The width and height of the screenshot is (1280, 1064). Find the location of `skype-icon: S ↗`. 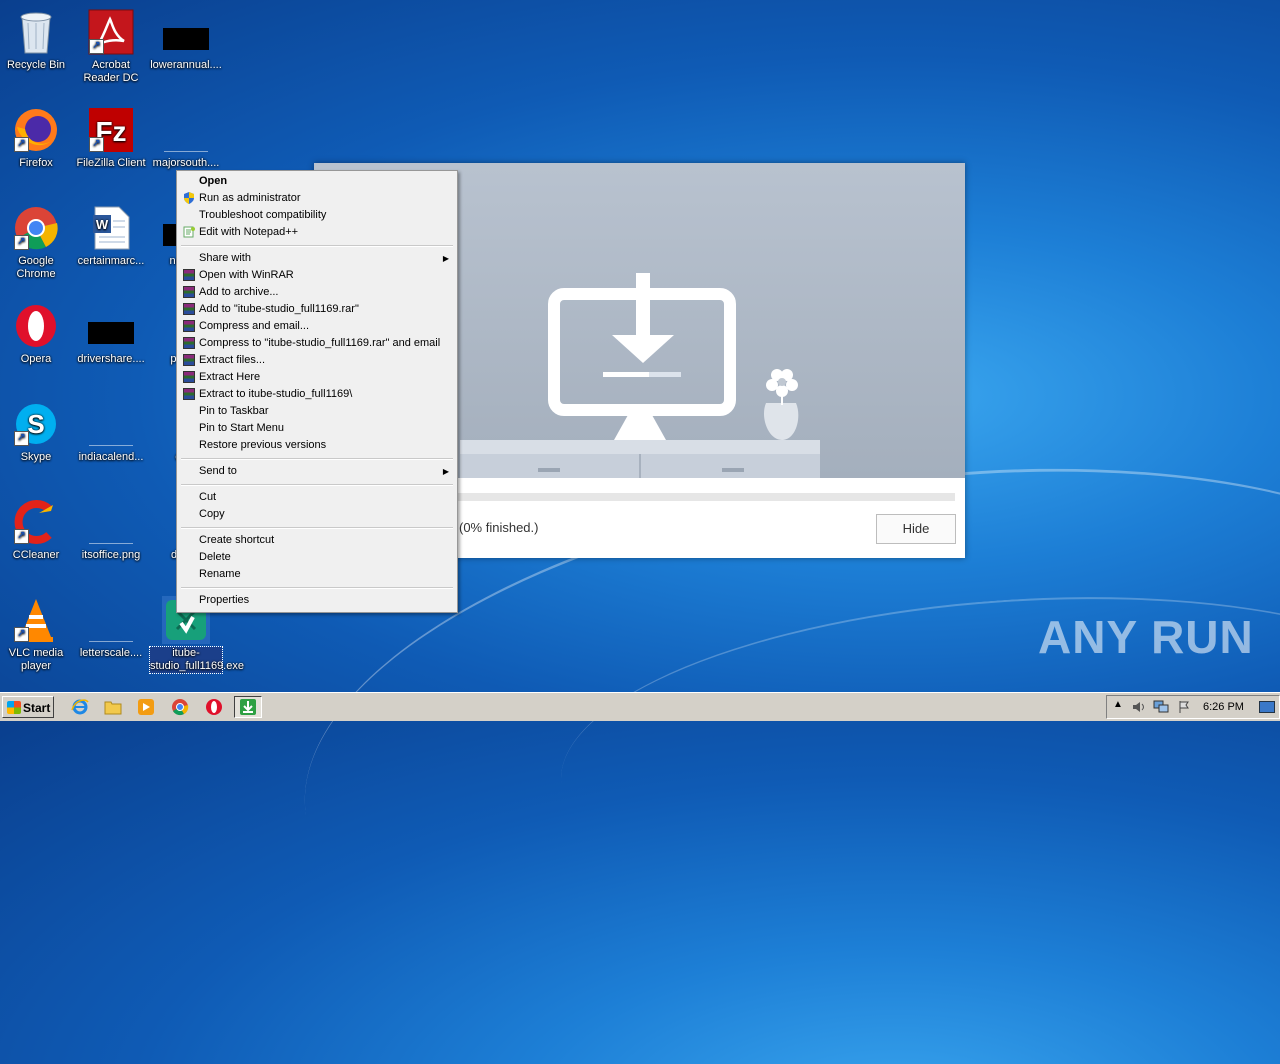

skype-icon: S ↗ is located at coordinates (36, 424).